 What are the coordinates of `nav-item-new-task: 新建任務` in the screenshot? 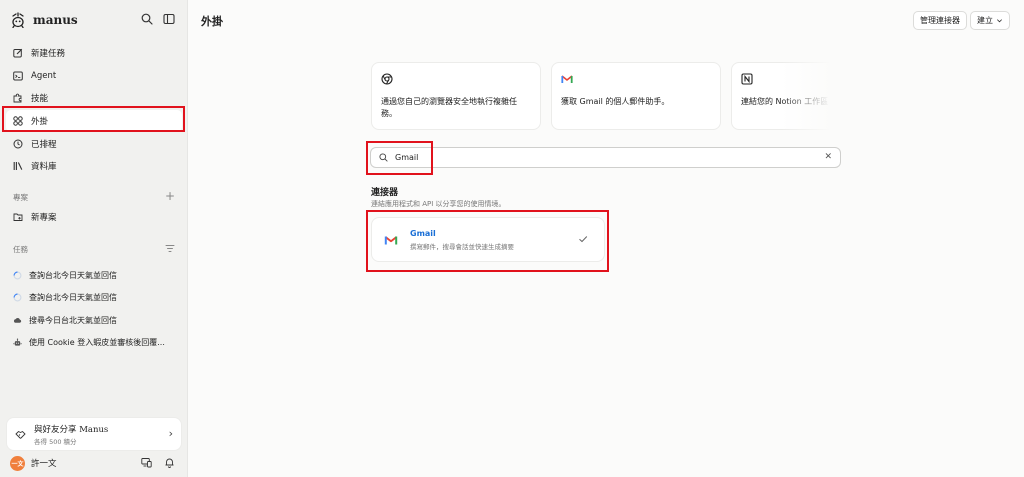 It's located at (94, 53).